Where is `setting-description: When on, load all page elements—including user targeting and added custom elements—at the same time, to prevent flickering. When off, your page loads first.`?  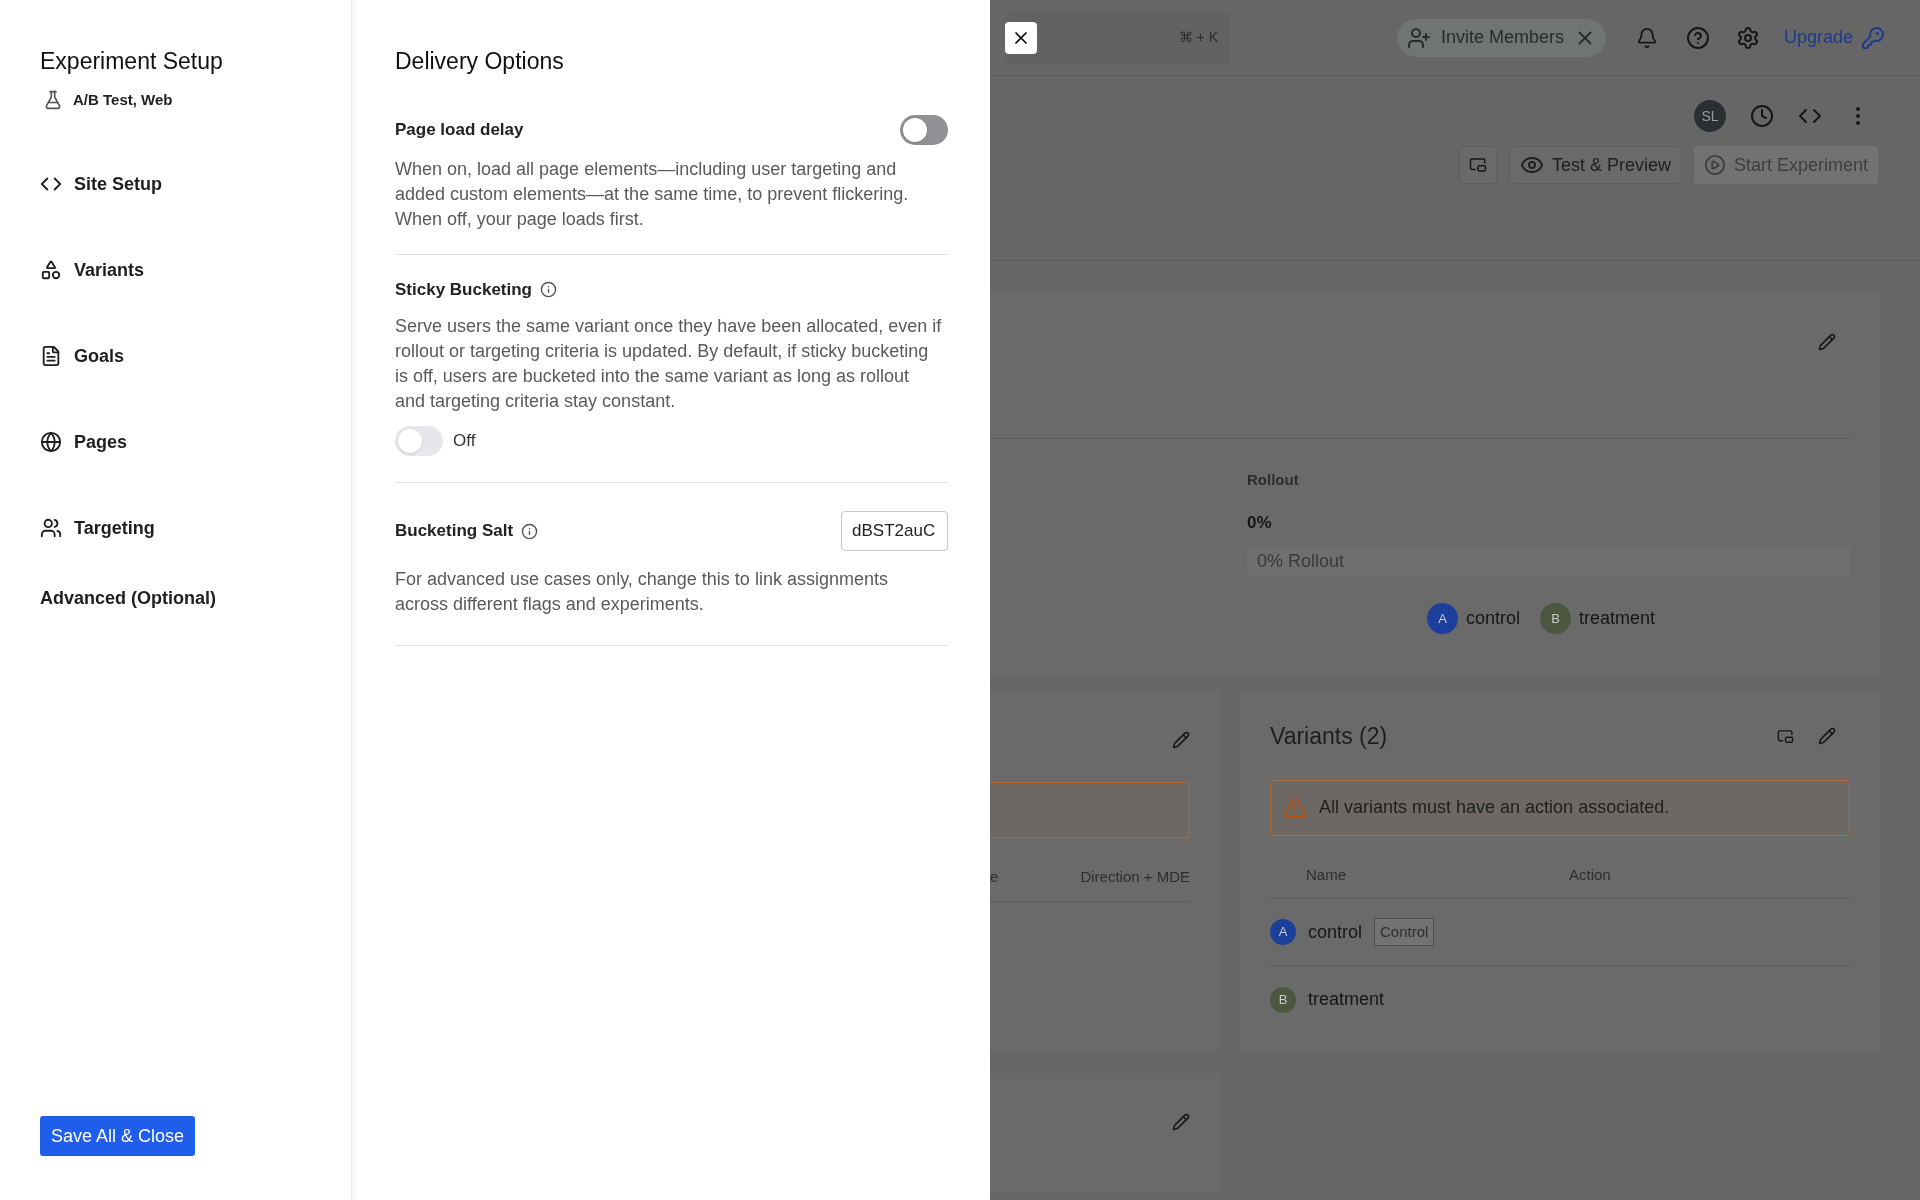
setting-description: When on, load all page elements—including user targeting and added custom elements—at the same time, to prevent flickering. When off, your page loads first. is located at coordinates (652, 194).